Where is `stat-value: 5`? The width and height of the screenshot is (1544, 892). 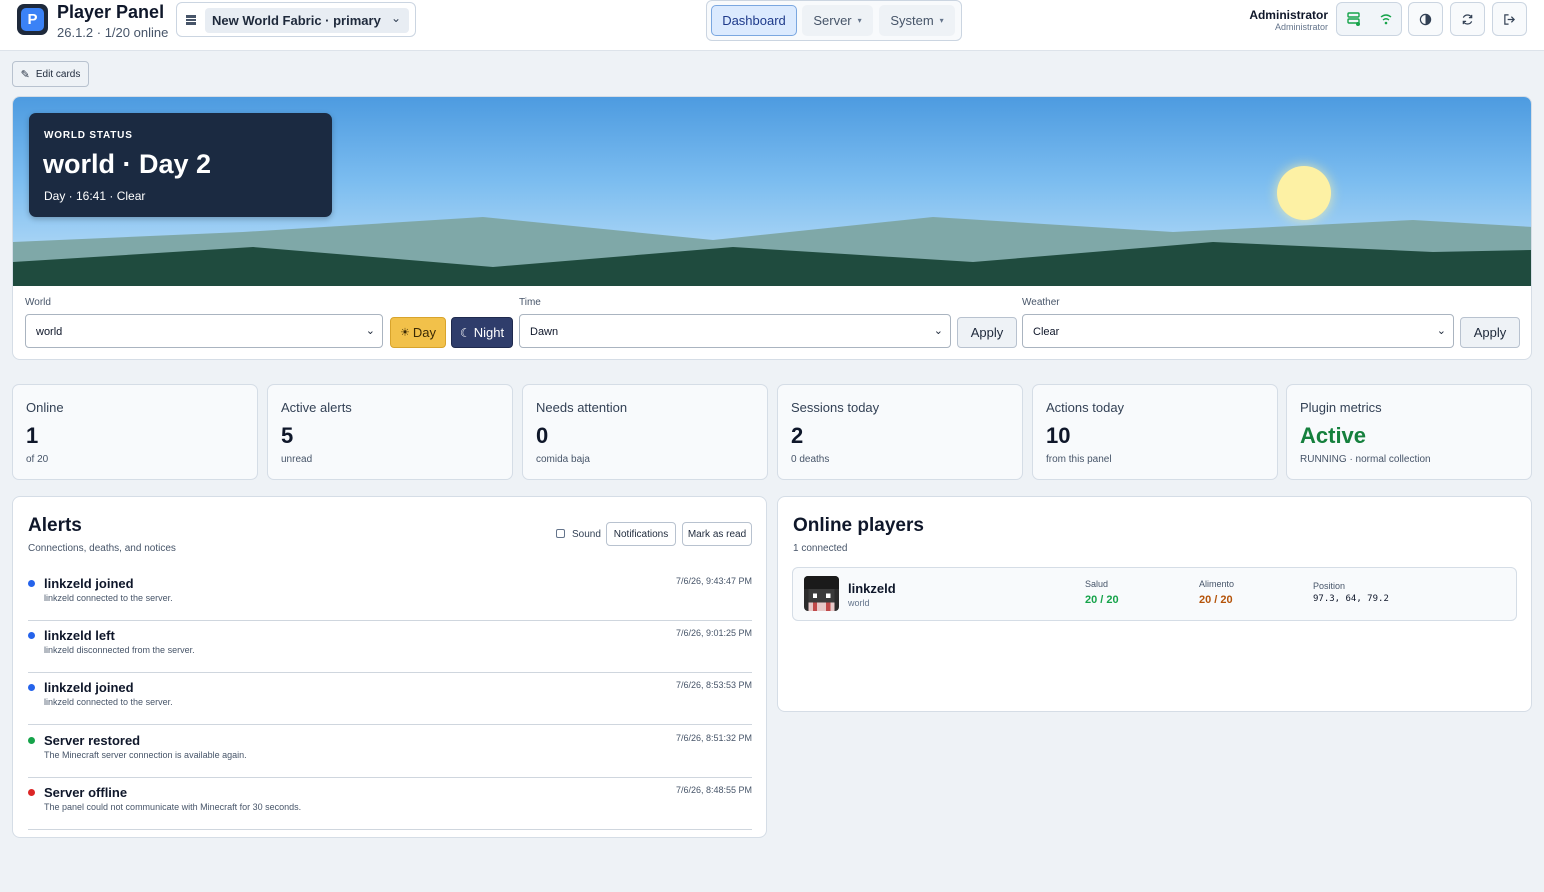
stat-value: 5 is located at coordinates (287, 435).